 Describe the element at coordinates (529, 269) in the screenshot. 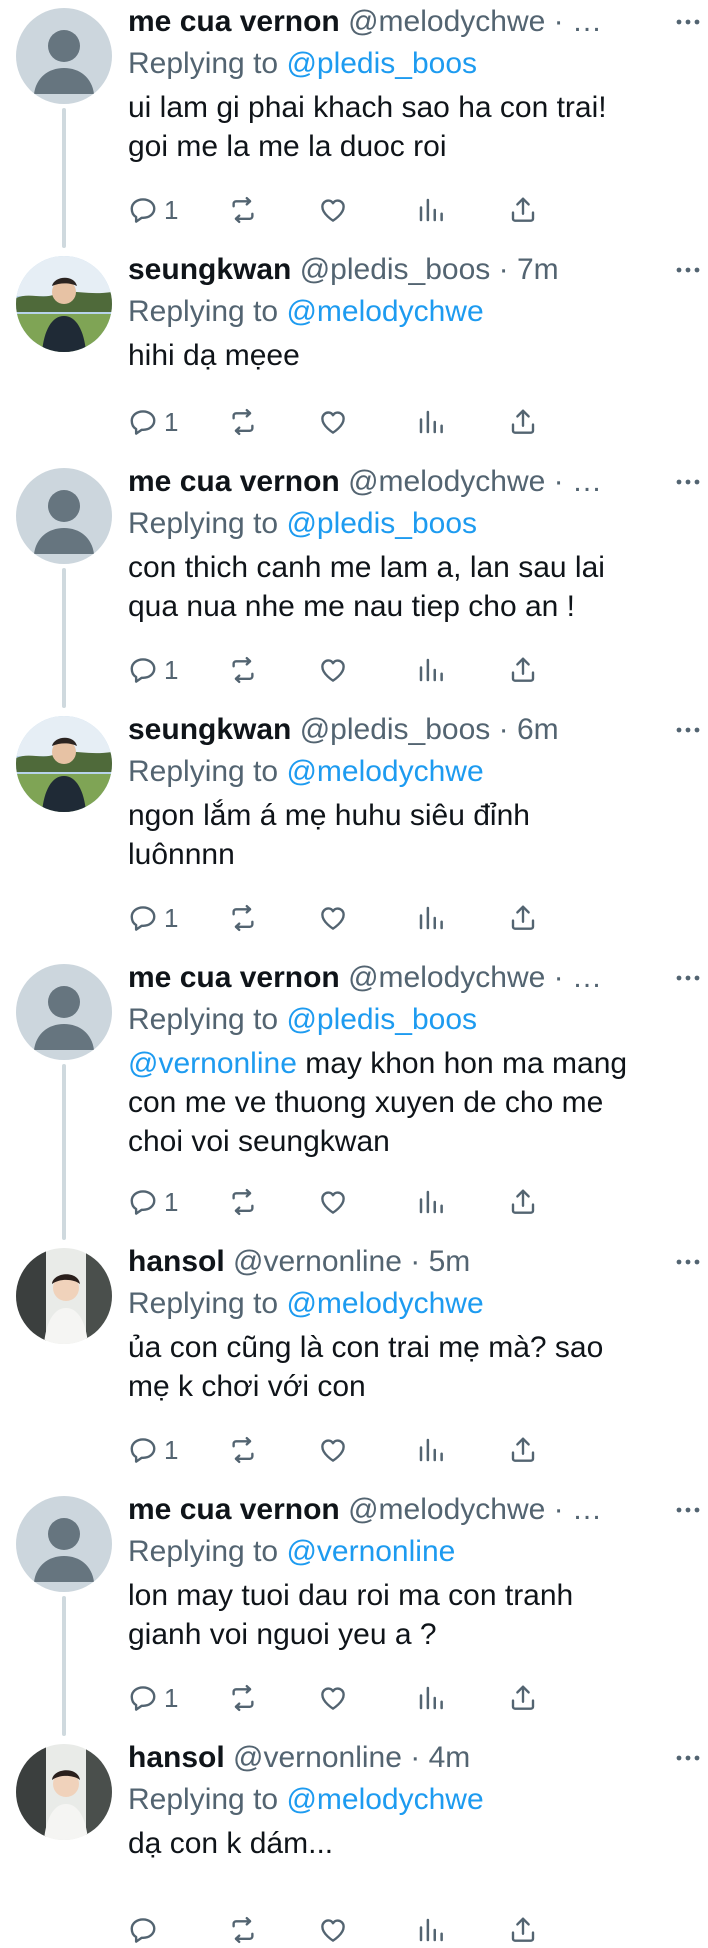

I see `tweet-timestamp: · 7m` at that location.